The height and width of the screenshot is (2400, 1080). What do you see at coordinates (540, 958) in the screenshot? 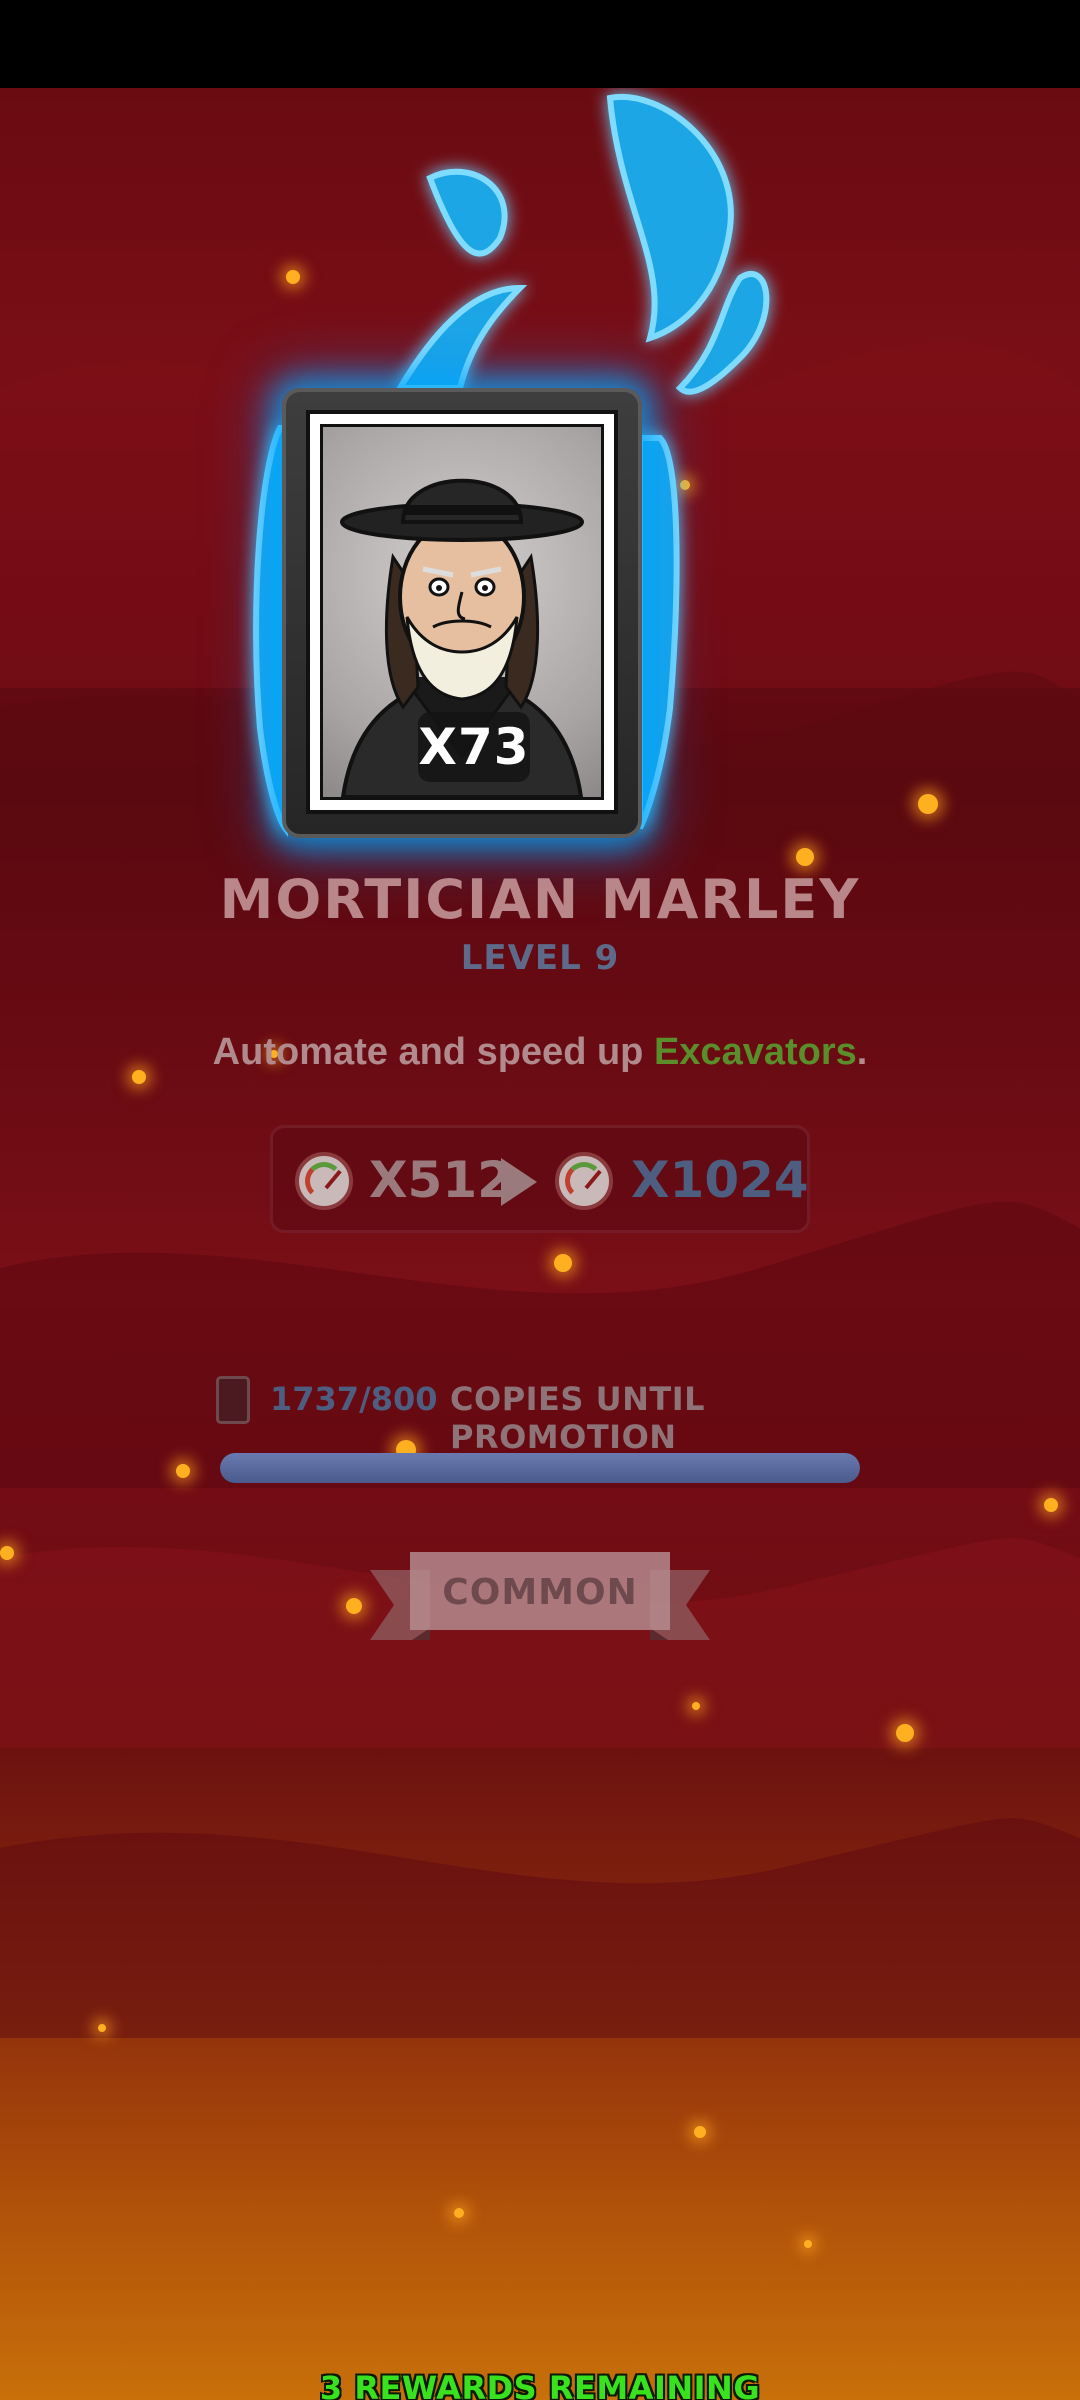
I see `character-level: LEVEL 9` at bounding box center [540, 958].